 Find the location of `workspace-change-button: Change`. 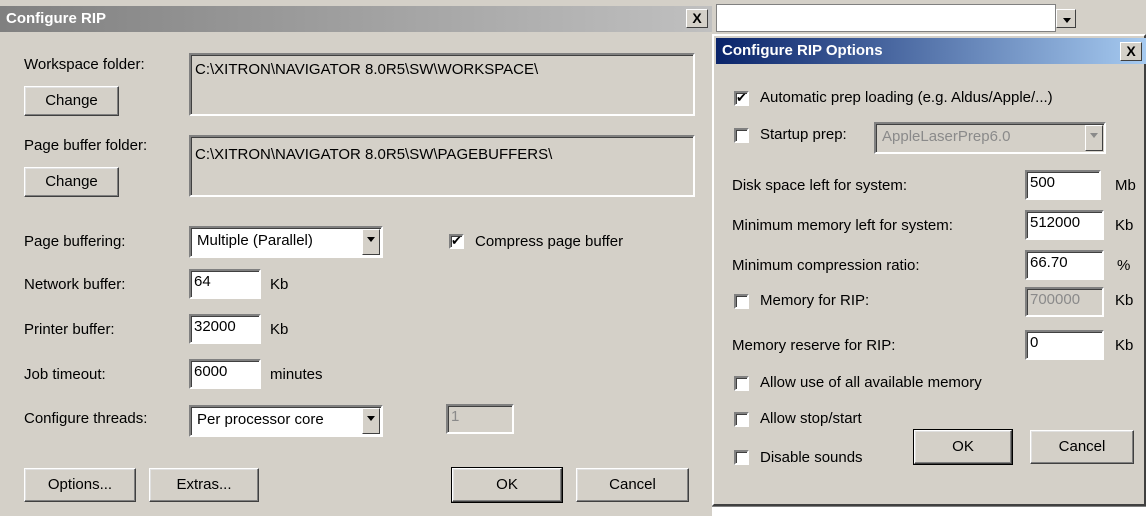

workspace-change-button: Change is located at coordinates (71, 101).